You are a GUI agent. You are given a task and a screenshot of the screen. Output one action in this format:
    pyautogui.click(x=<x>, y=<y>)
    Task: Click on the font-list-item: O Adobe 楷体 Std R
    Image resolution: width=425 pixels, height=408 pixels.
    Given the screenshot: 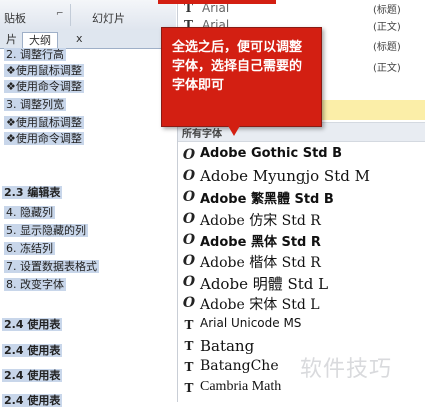 What is the action you would take?
    pyautogui.click(x=301, y=261)
    